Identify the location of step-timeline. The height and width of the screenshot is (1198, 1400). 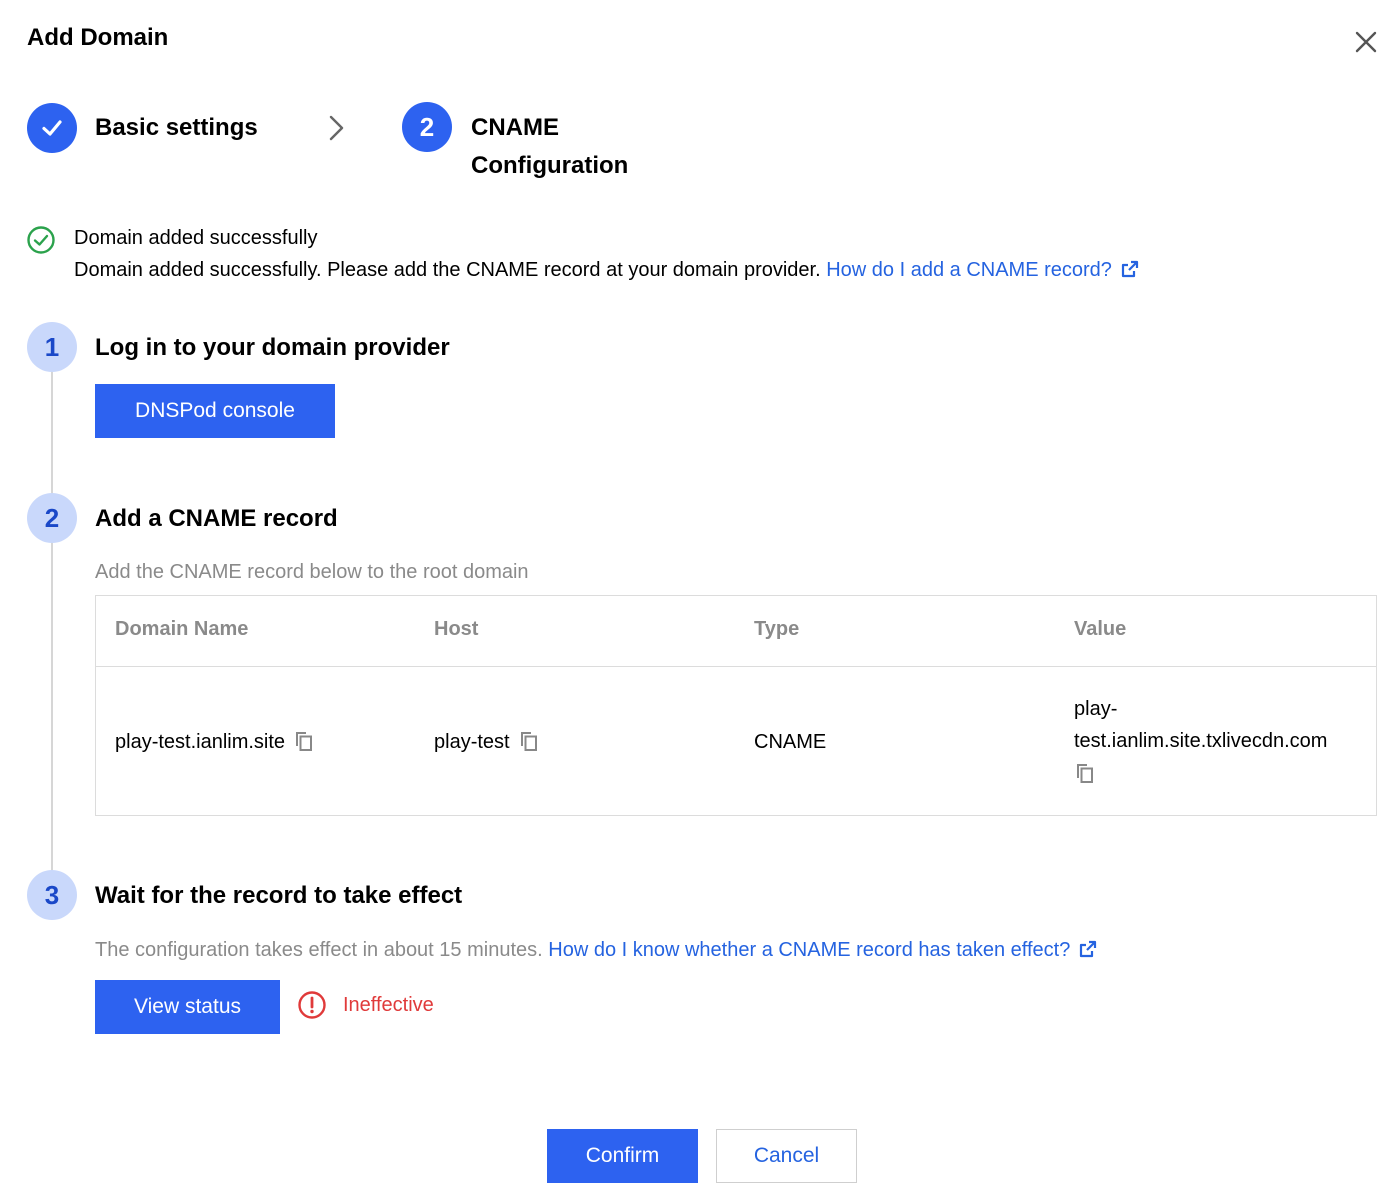
(52, 625).